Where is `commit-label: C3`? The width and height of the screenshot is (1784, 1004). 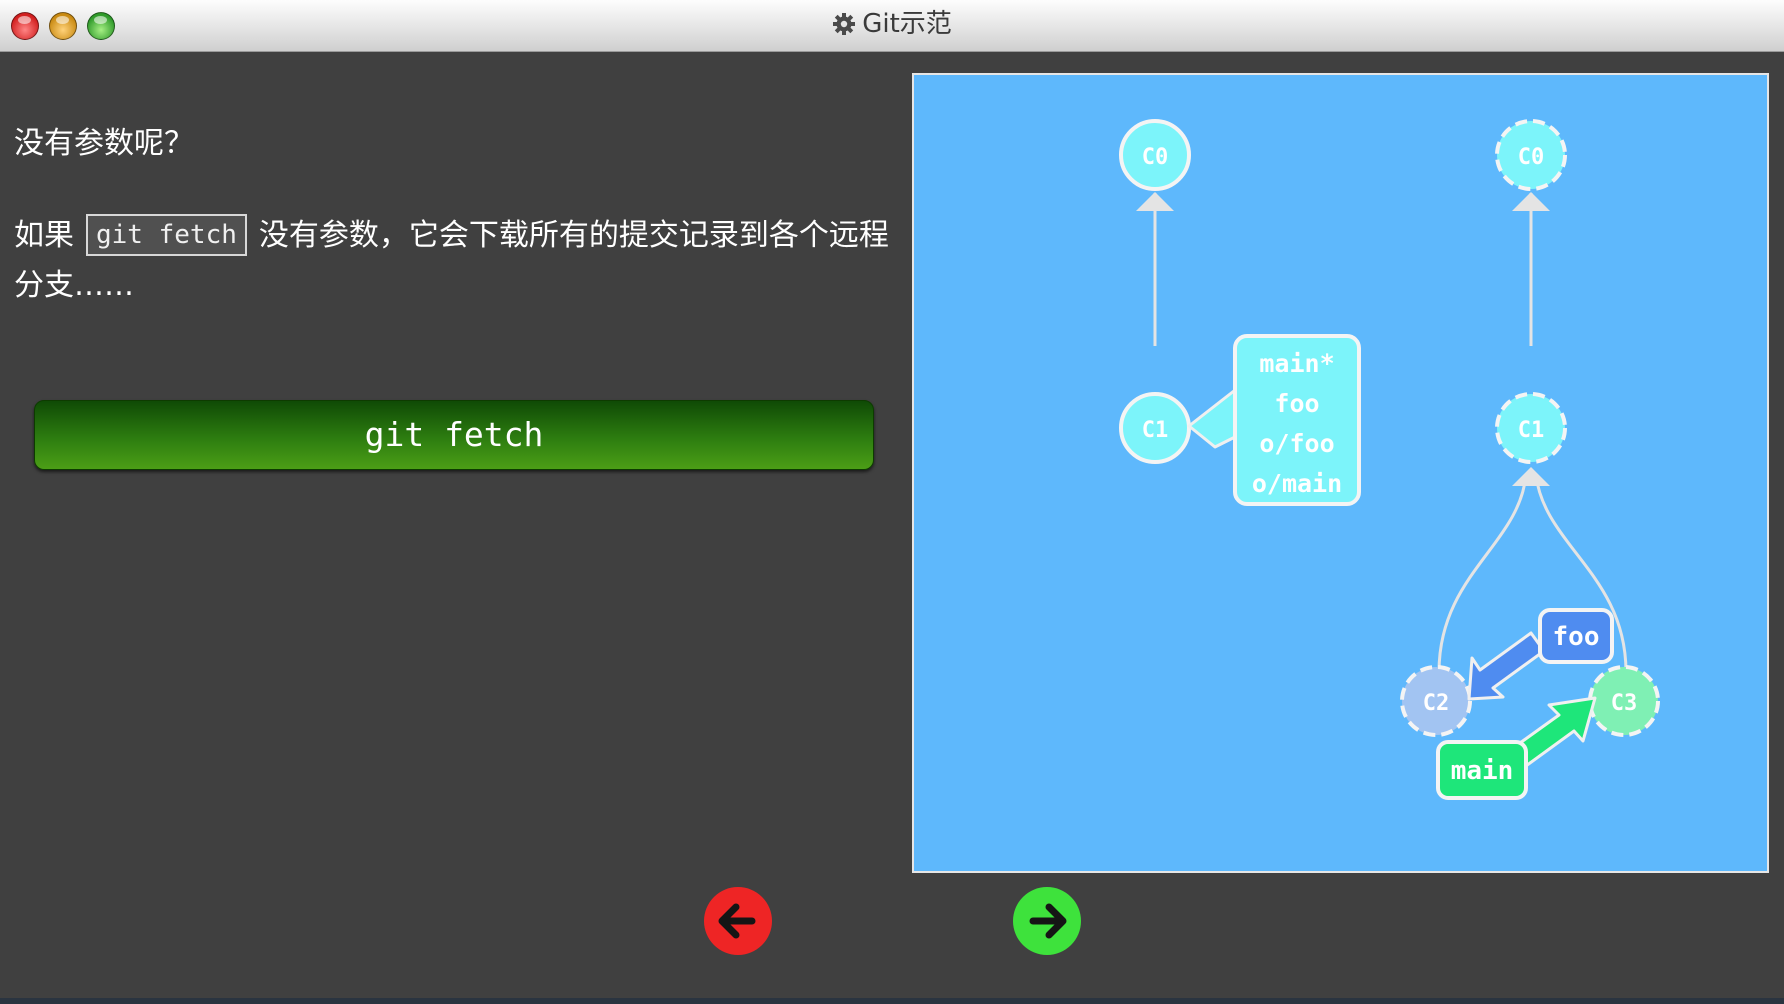
commit-label: C3 is located at coordinates (1624, 703).